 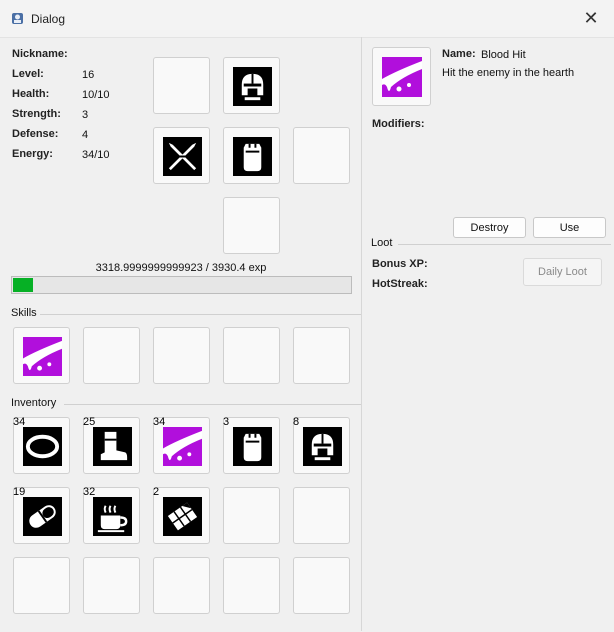 I want to click on destroy-button: Destroy, so click(x=489, y=227).